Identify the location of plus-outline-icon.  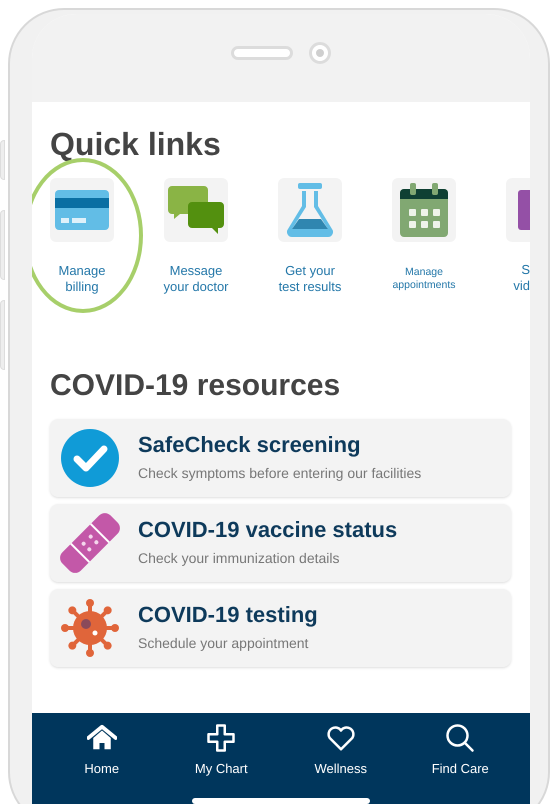
(221, 738).